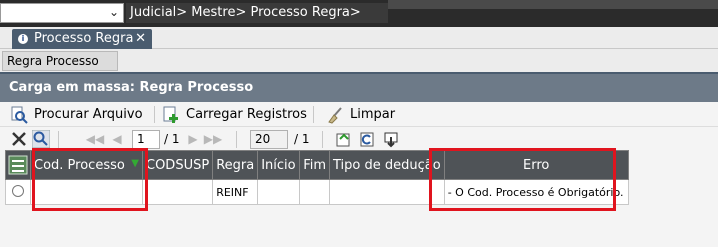 The width and height of the screenshot is (718, 247). What do you see at coordinates (553, 4) in the screenshot?
I see `breadcrumb-bar-extension` at bounding box center [553, 4].